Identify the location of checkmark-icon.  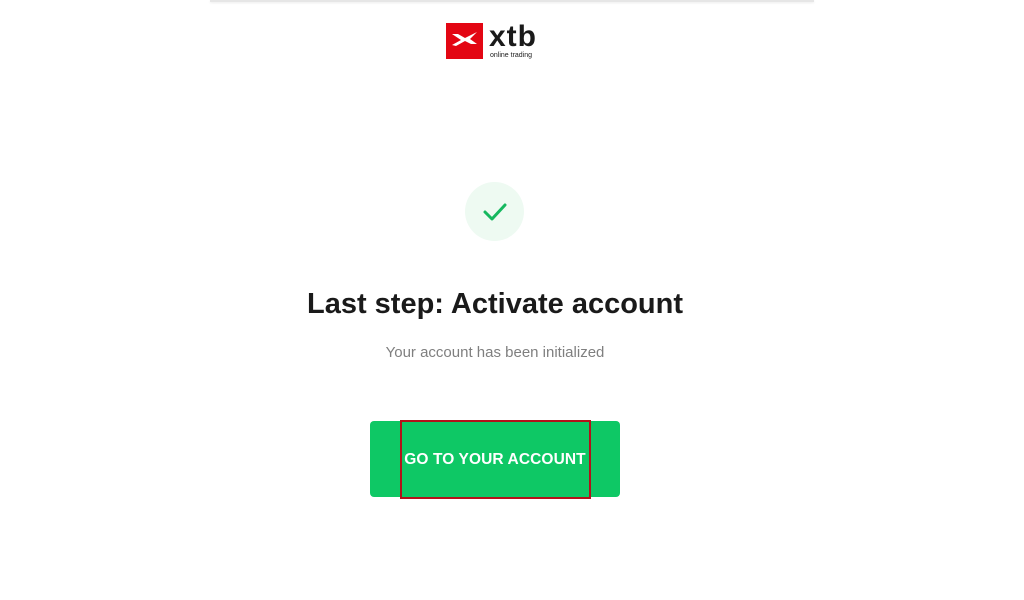
(494, 211).